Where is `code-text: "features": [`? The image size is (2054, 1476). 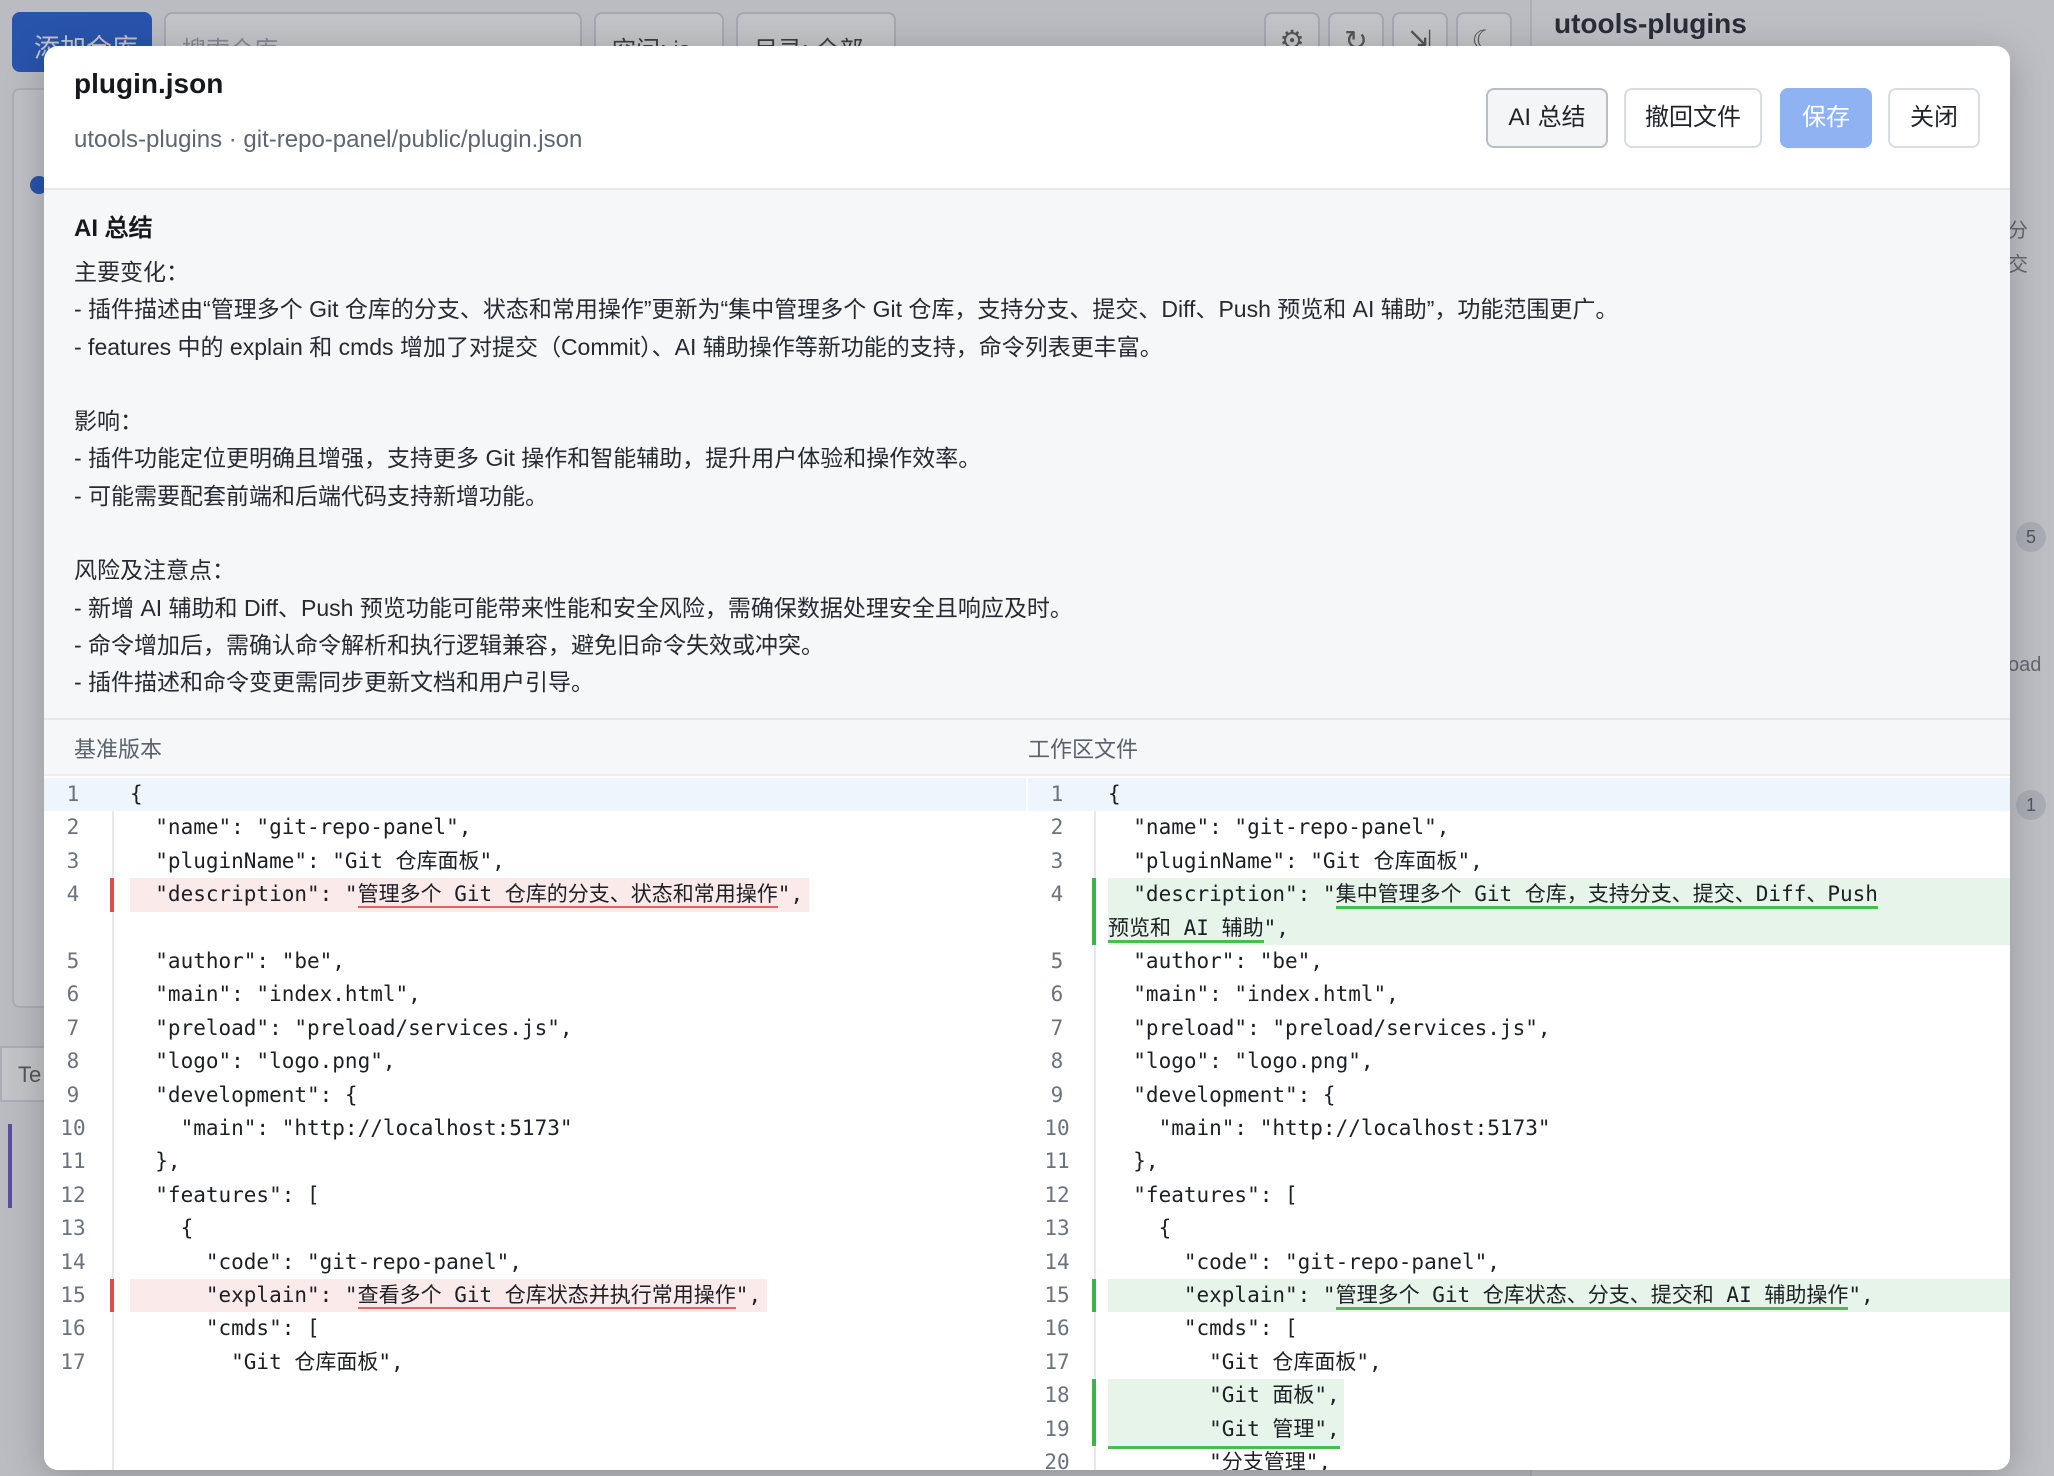
code-text: "features": [ is located at coordinates (225, 1194).